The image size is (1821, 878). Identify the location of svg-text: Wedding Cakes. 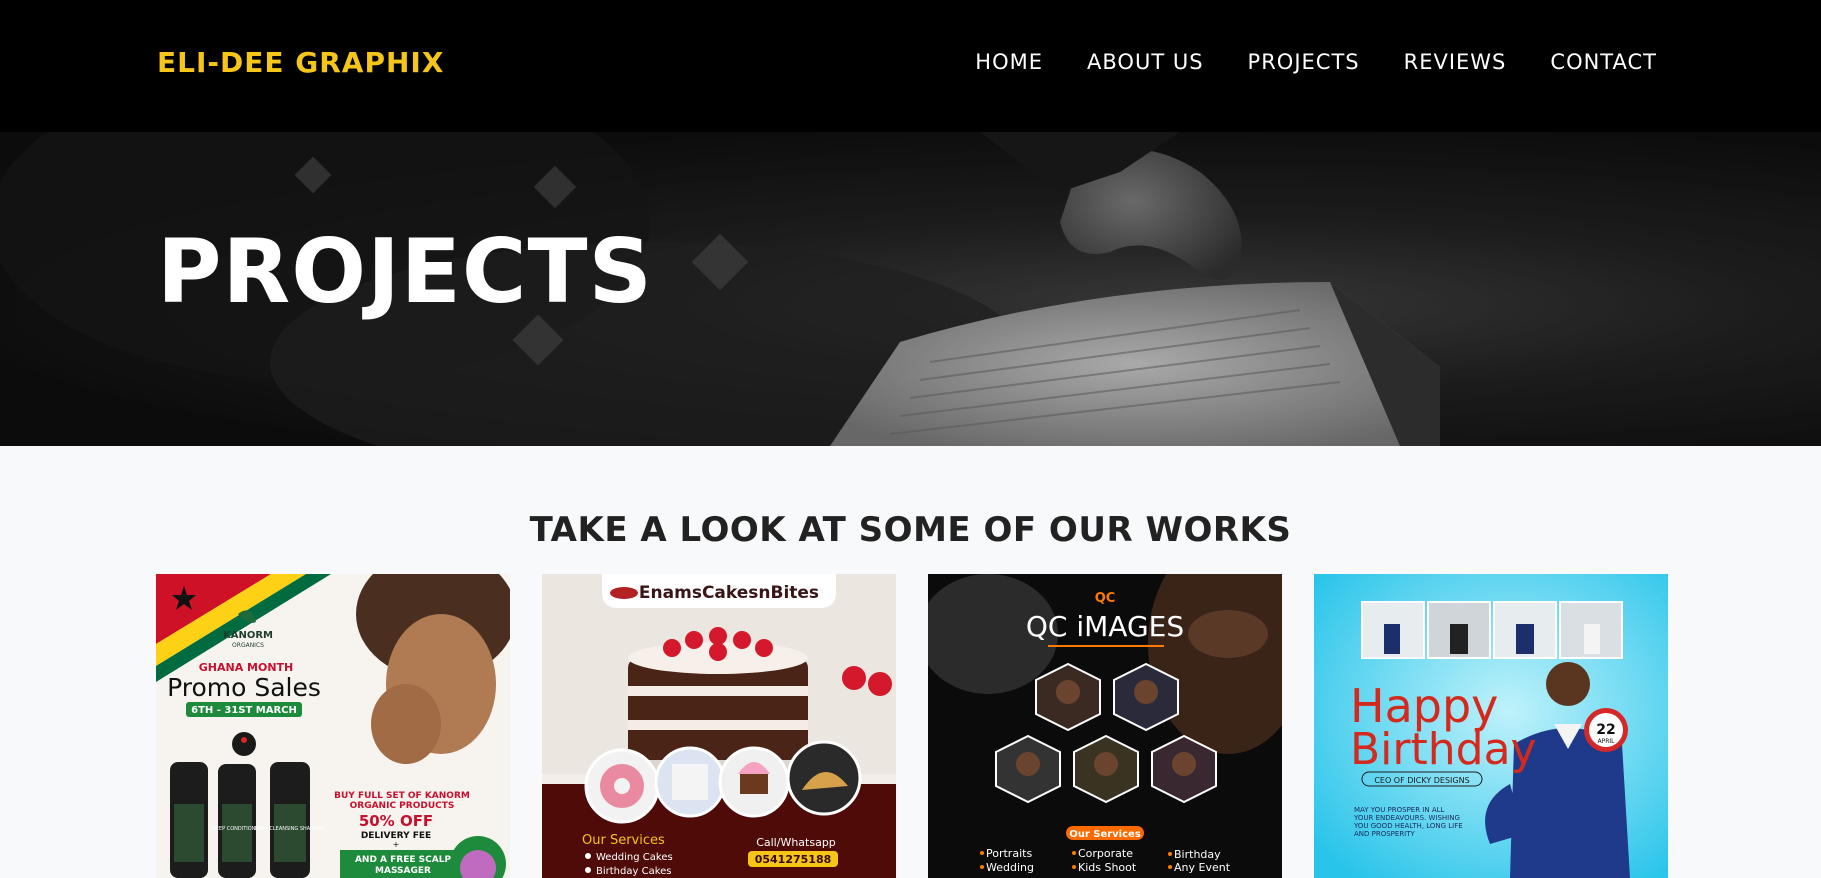
(634, 857).